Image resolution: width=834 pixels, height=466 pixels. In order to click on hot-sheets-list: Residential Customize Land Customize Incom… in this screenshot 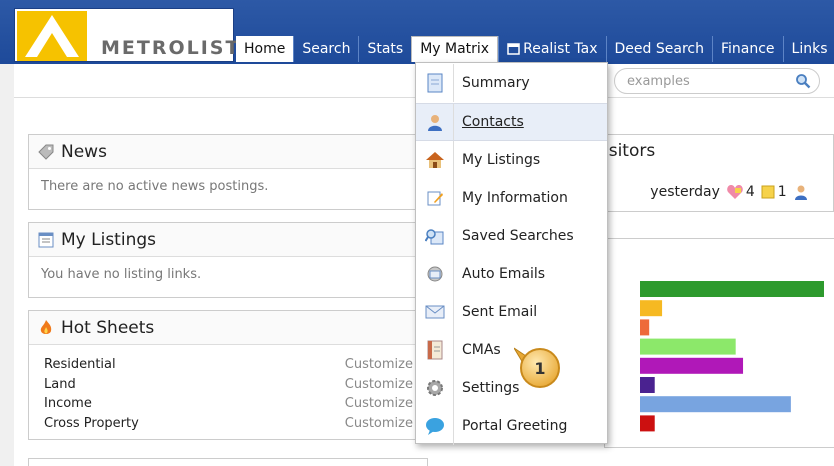, I will do `click(221, 390)`.